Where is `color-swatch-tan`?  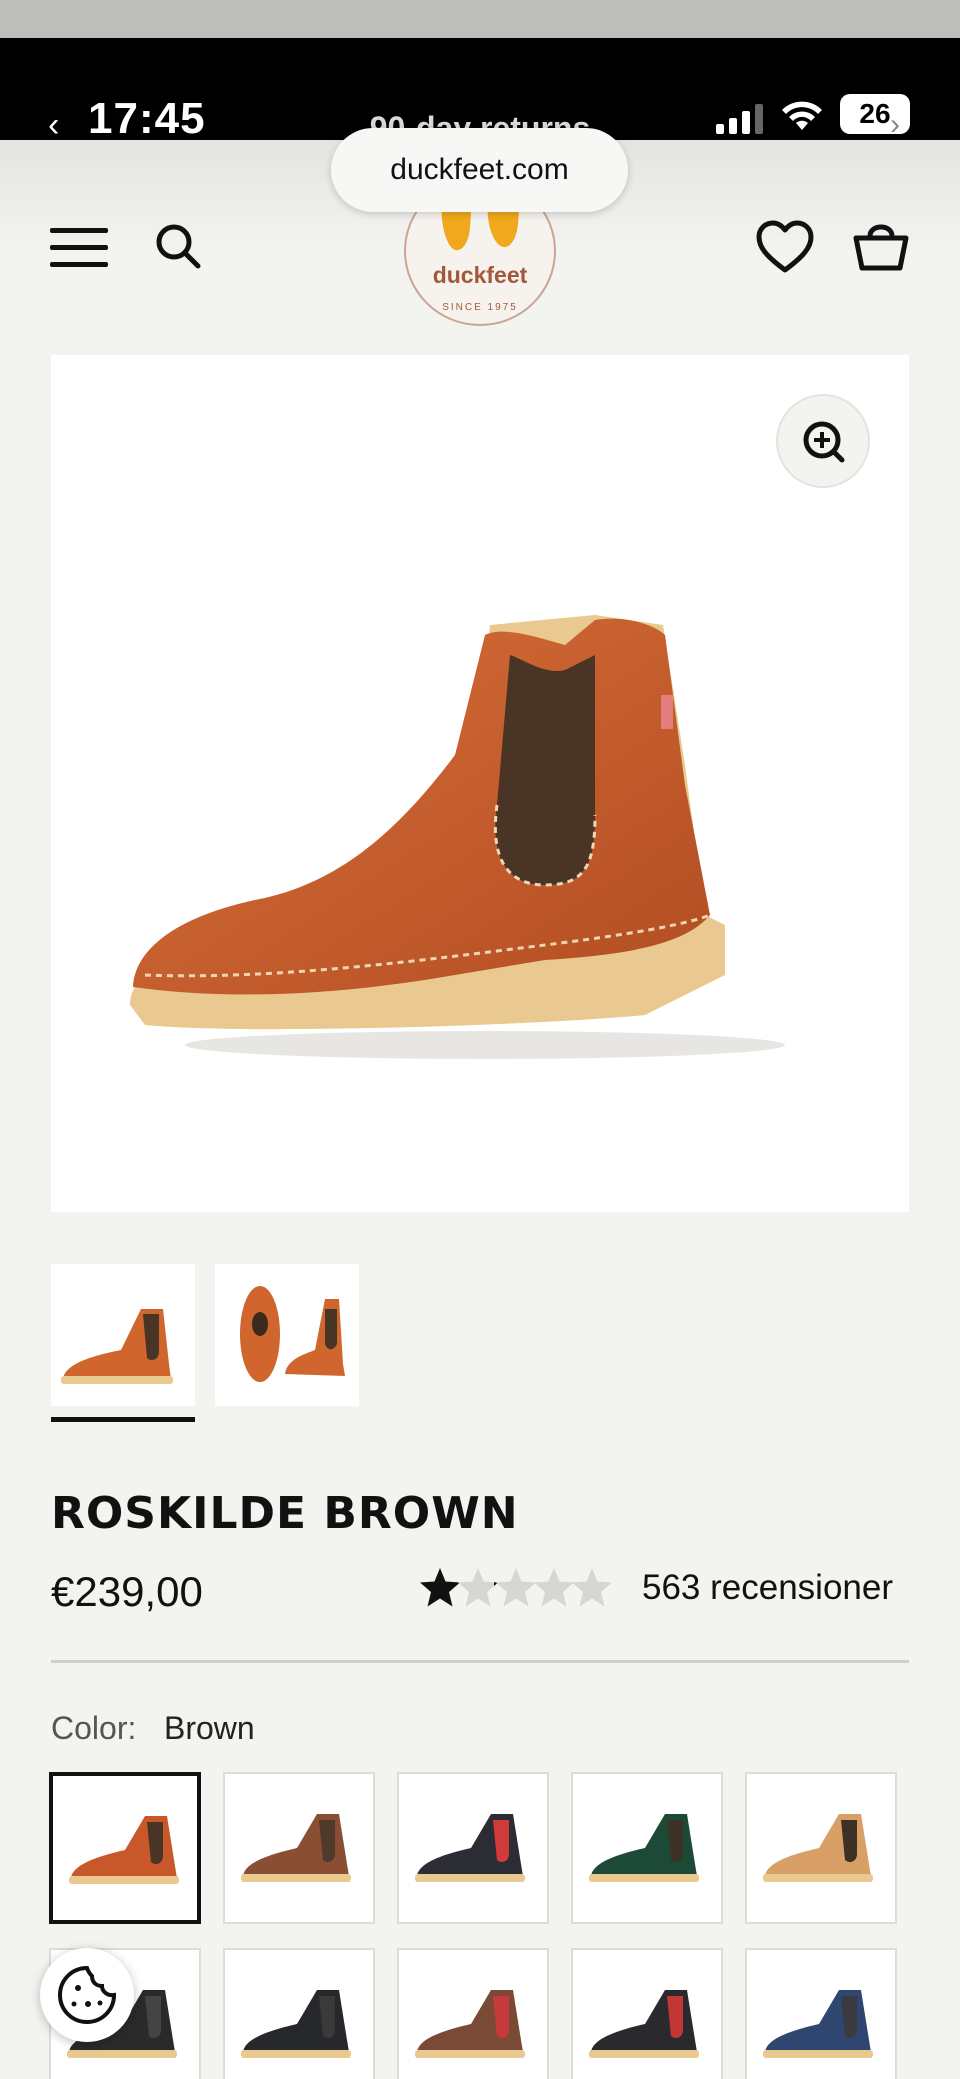
color-swatch-tan is located at coordinates (821, 1848).